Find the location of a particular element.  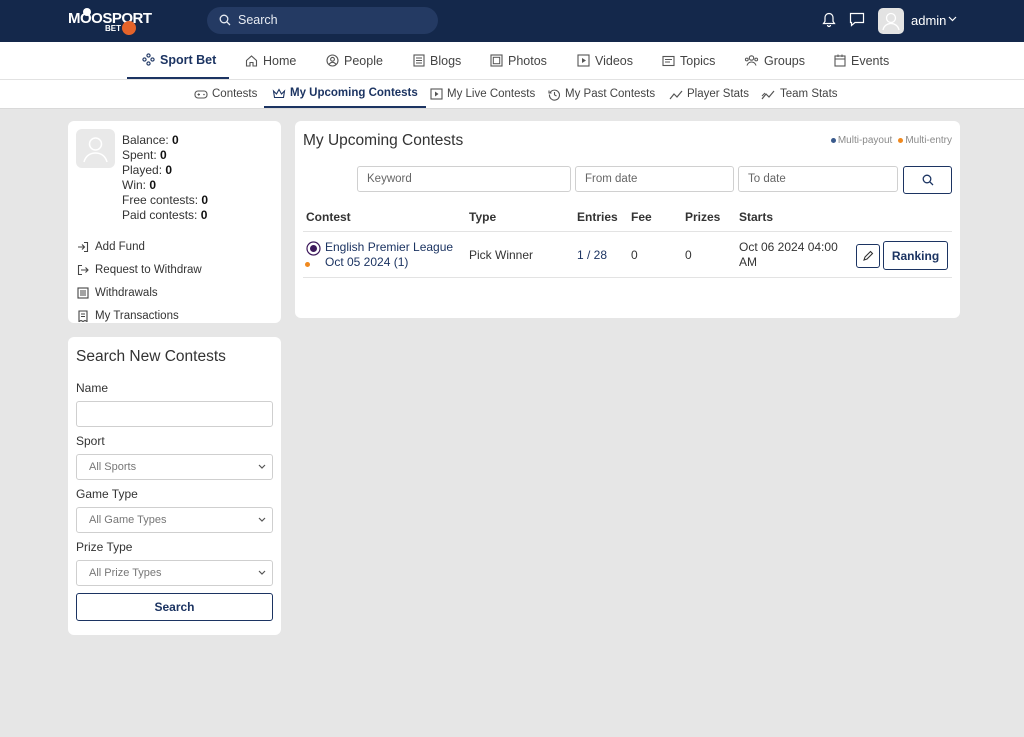

balance-value: 0 is located at coordinates (175, 140).